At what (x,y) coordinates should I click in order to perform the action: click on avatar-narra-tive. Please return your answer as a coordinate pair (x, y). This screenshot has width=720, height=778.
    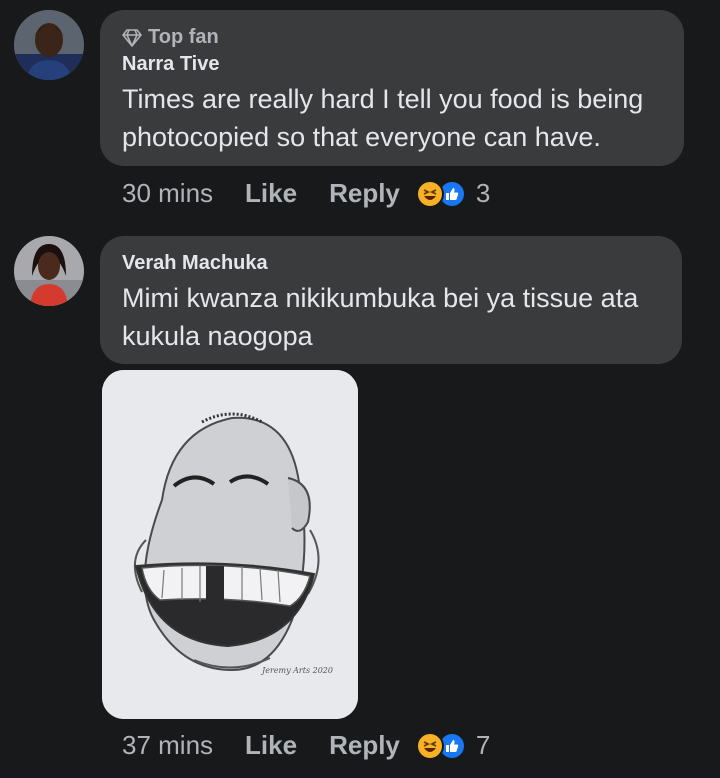
    Looking at the image, I should click on (49, 45).